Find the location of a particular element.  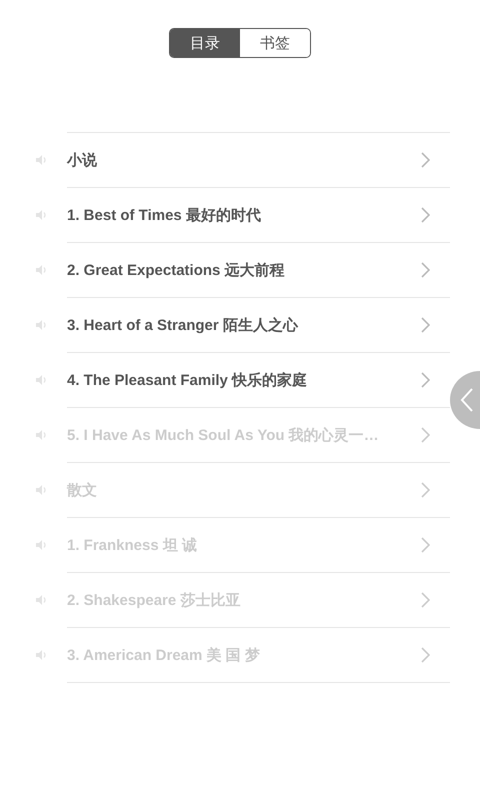

chapter-title: 4. The Pleasant Family 快乐的家庭 is located at coordinates (187, 380).